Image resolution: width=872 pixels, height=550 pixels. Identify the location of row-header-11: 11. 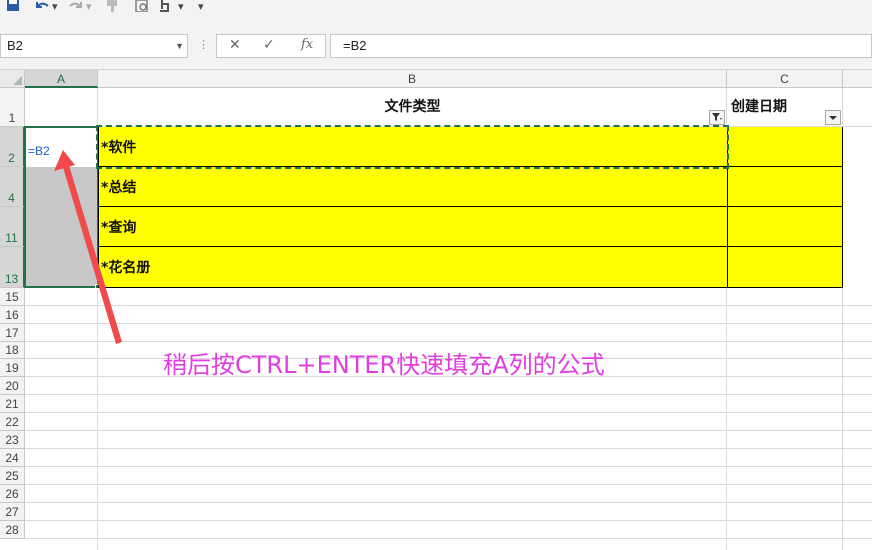
(12, 227).